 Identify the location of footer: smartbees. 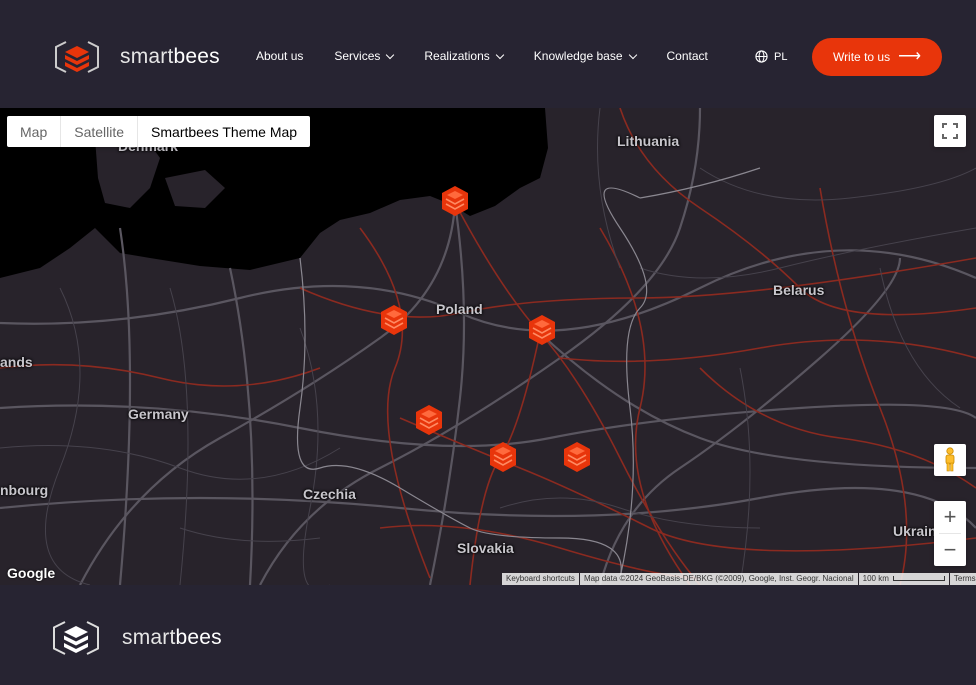
(488, 635).